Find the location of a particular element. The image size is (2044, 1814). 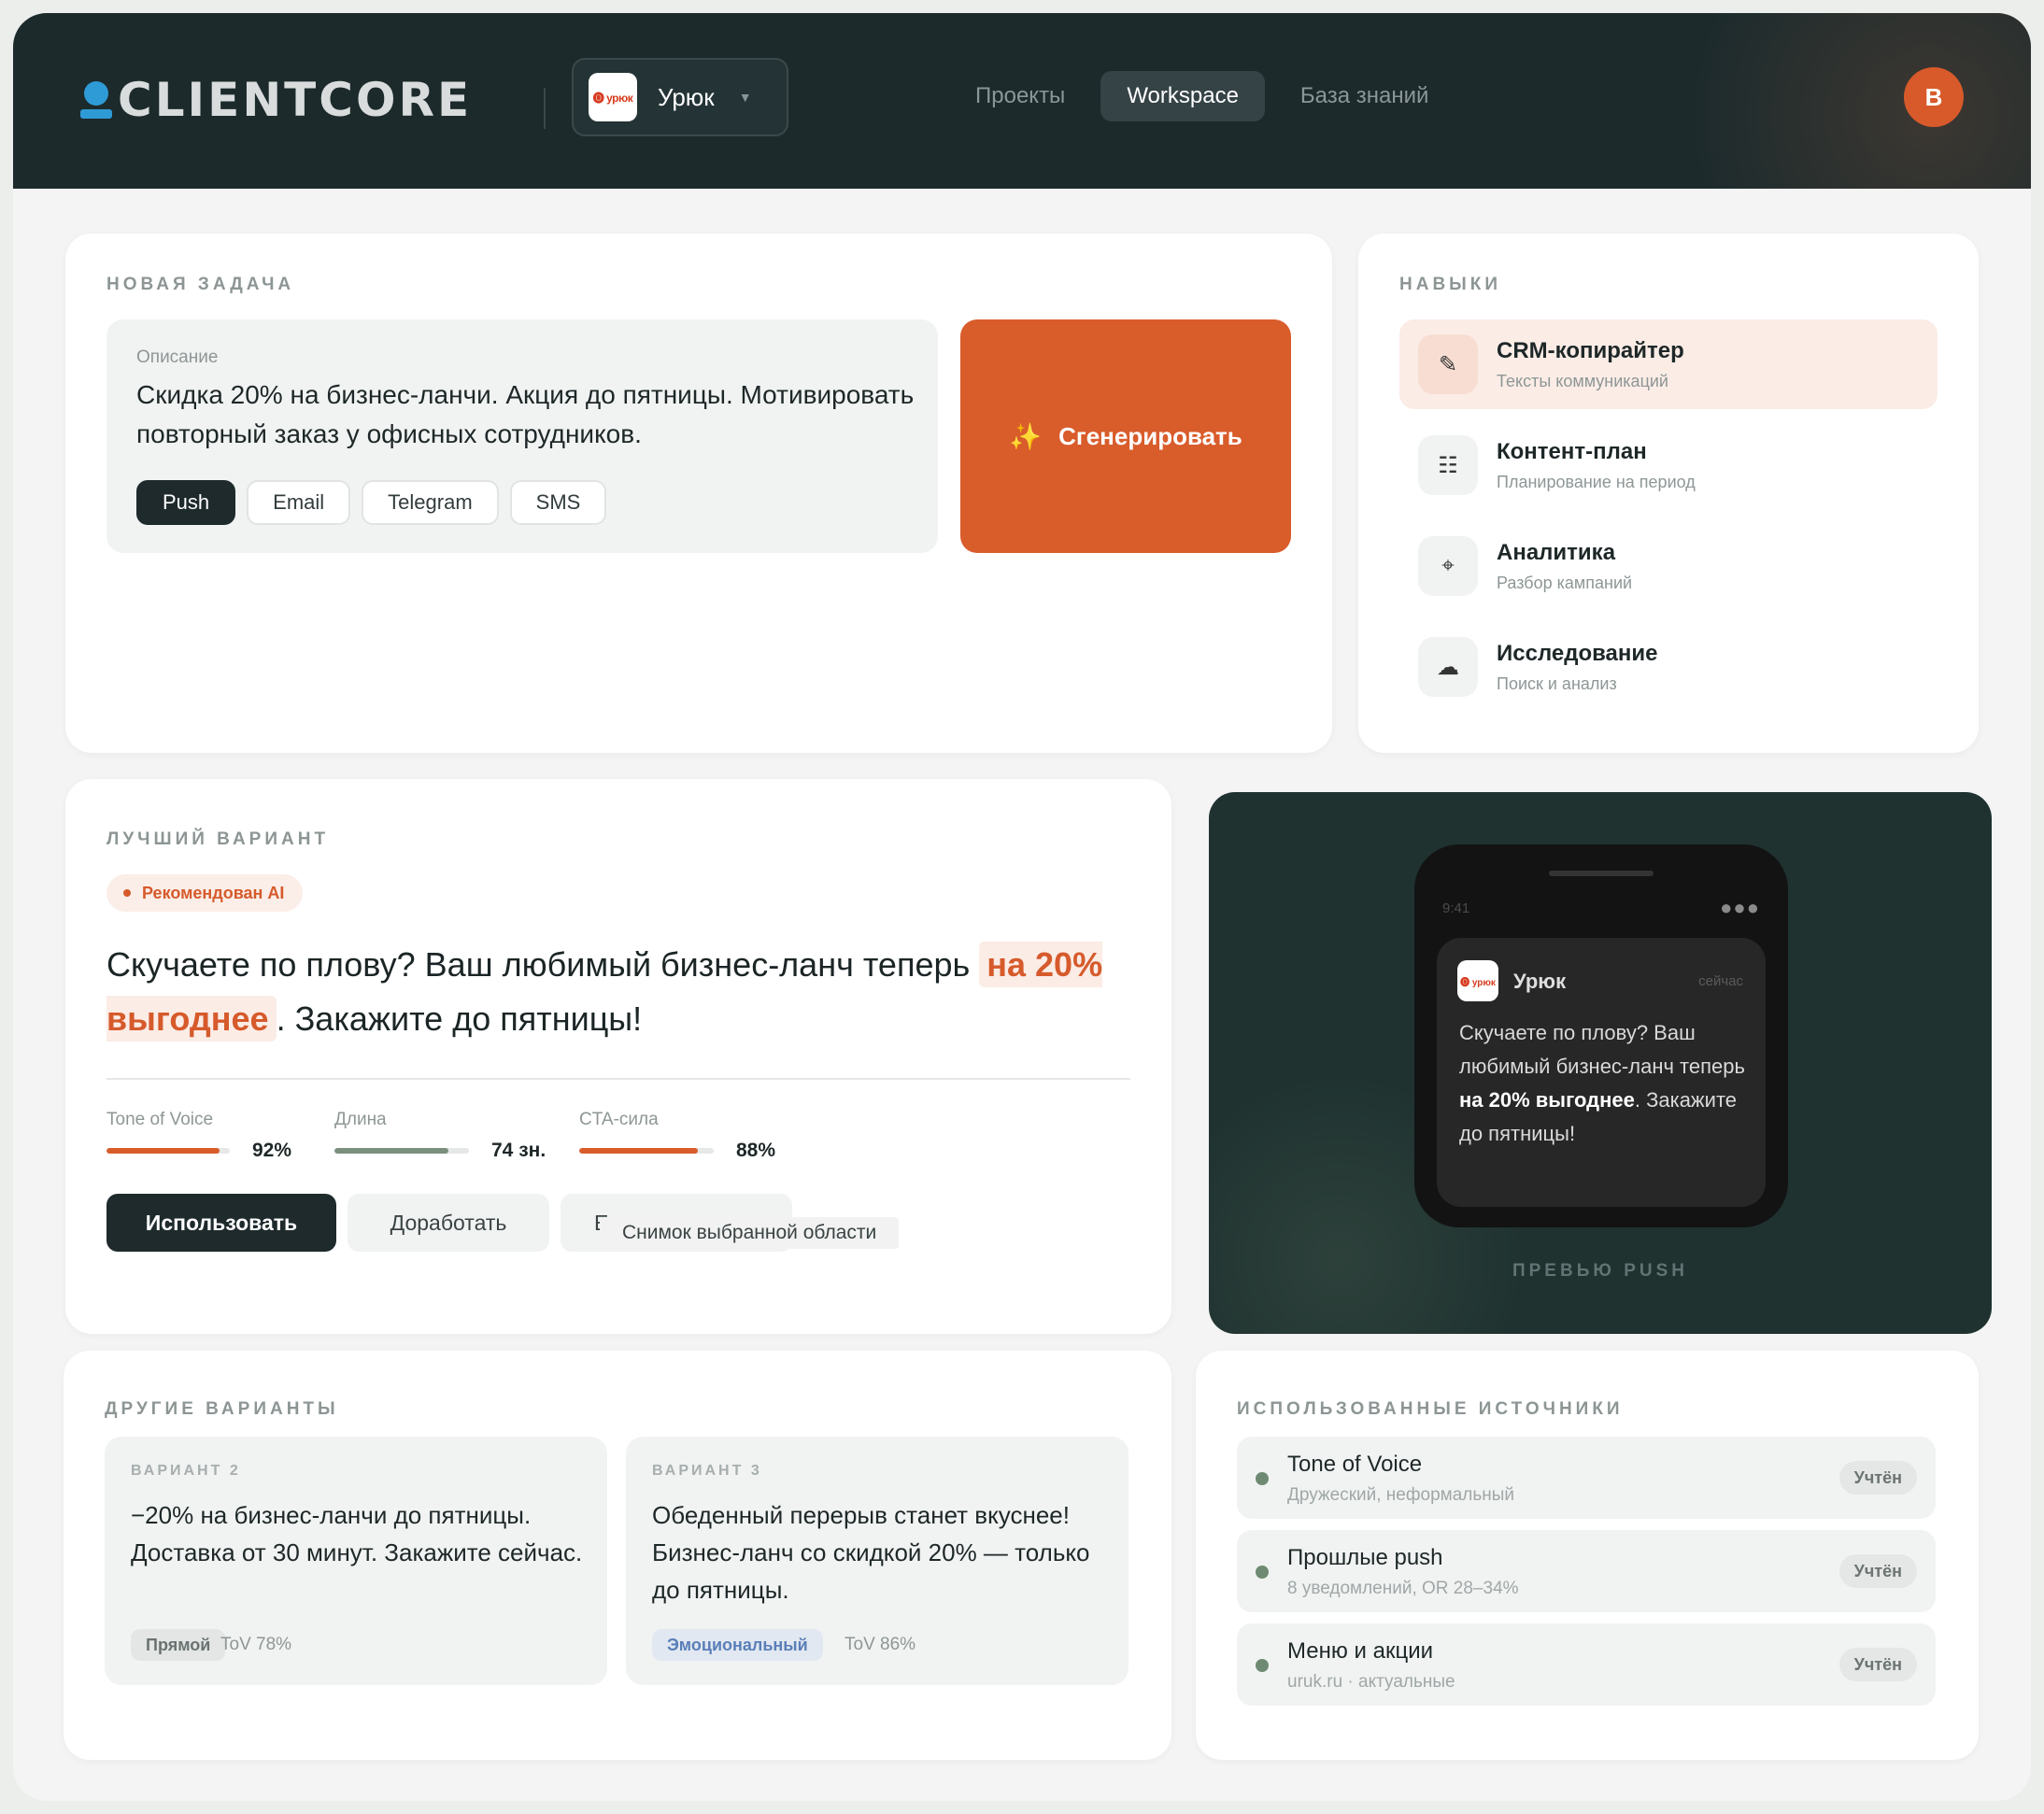

source-title: Меню и акции is located at coordinates (1360, 1651).